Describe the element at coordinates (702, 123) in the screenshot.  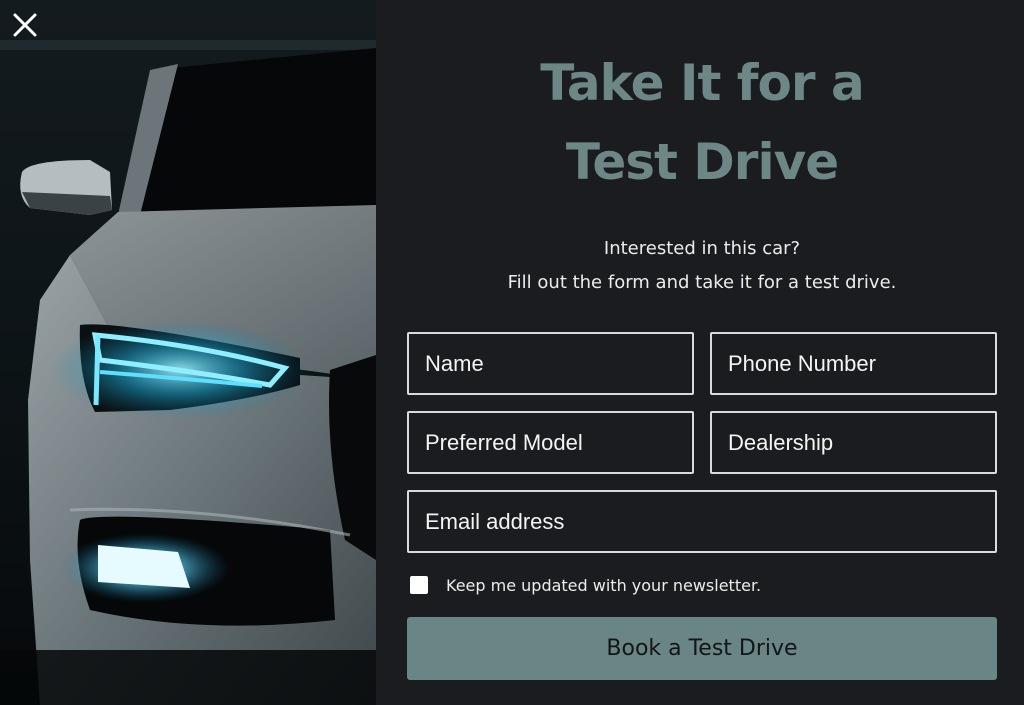
I see `page-title: Take It for a Test Drive` at that location.